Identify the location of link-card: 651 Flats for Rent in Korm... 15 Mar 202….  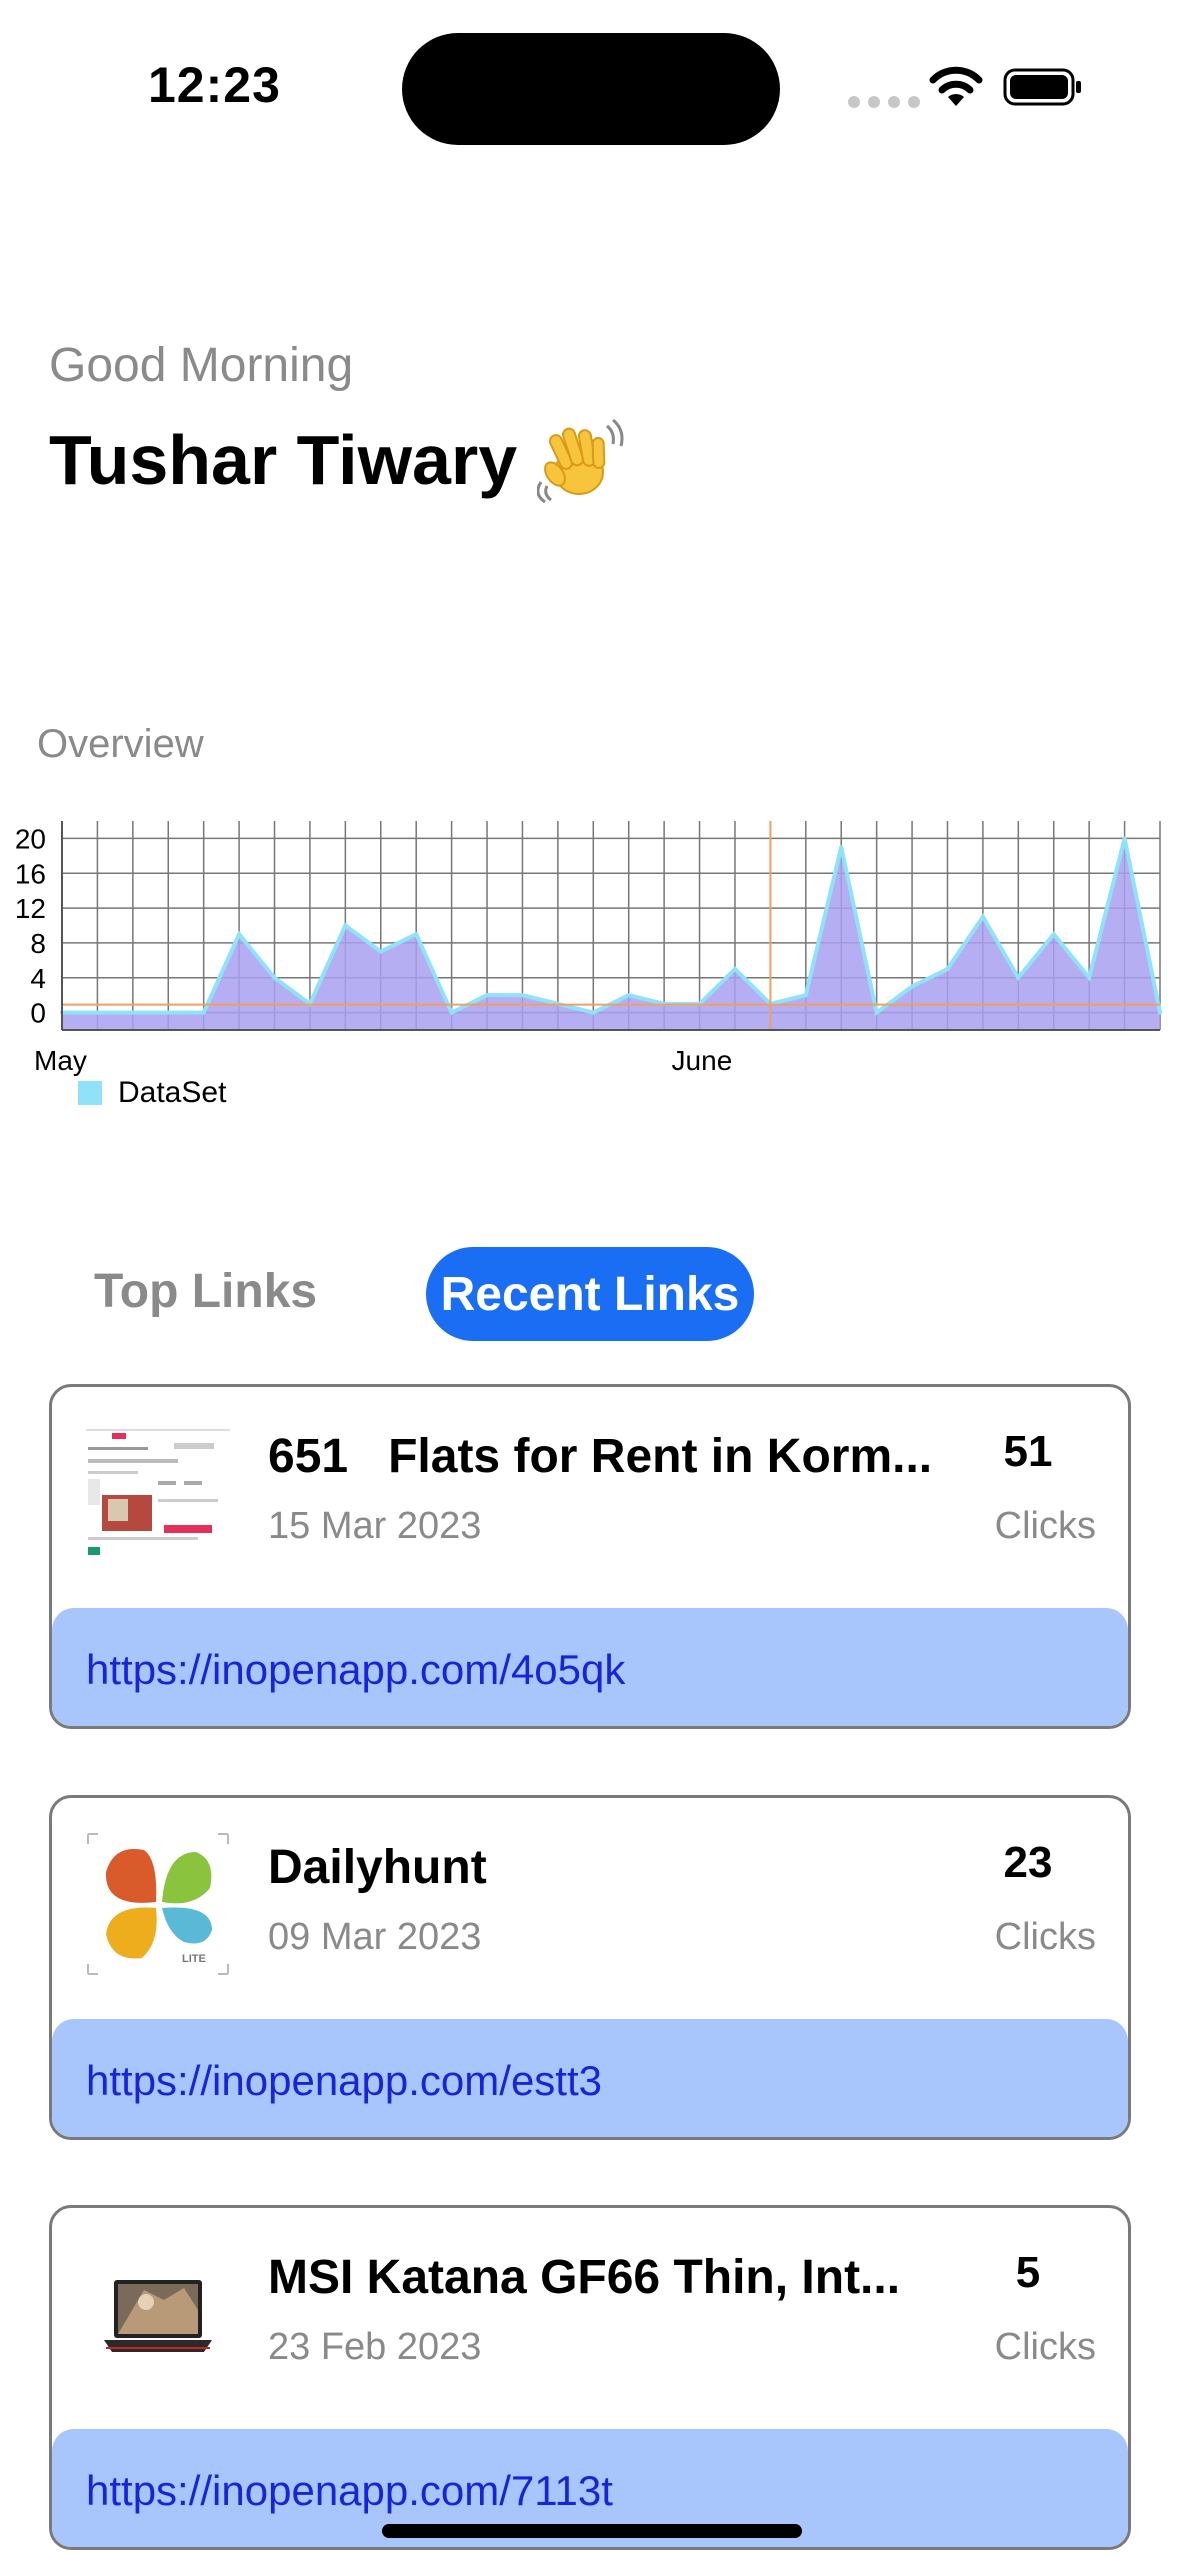
(590, 1556).